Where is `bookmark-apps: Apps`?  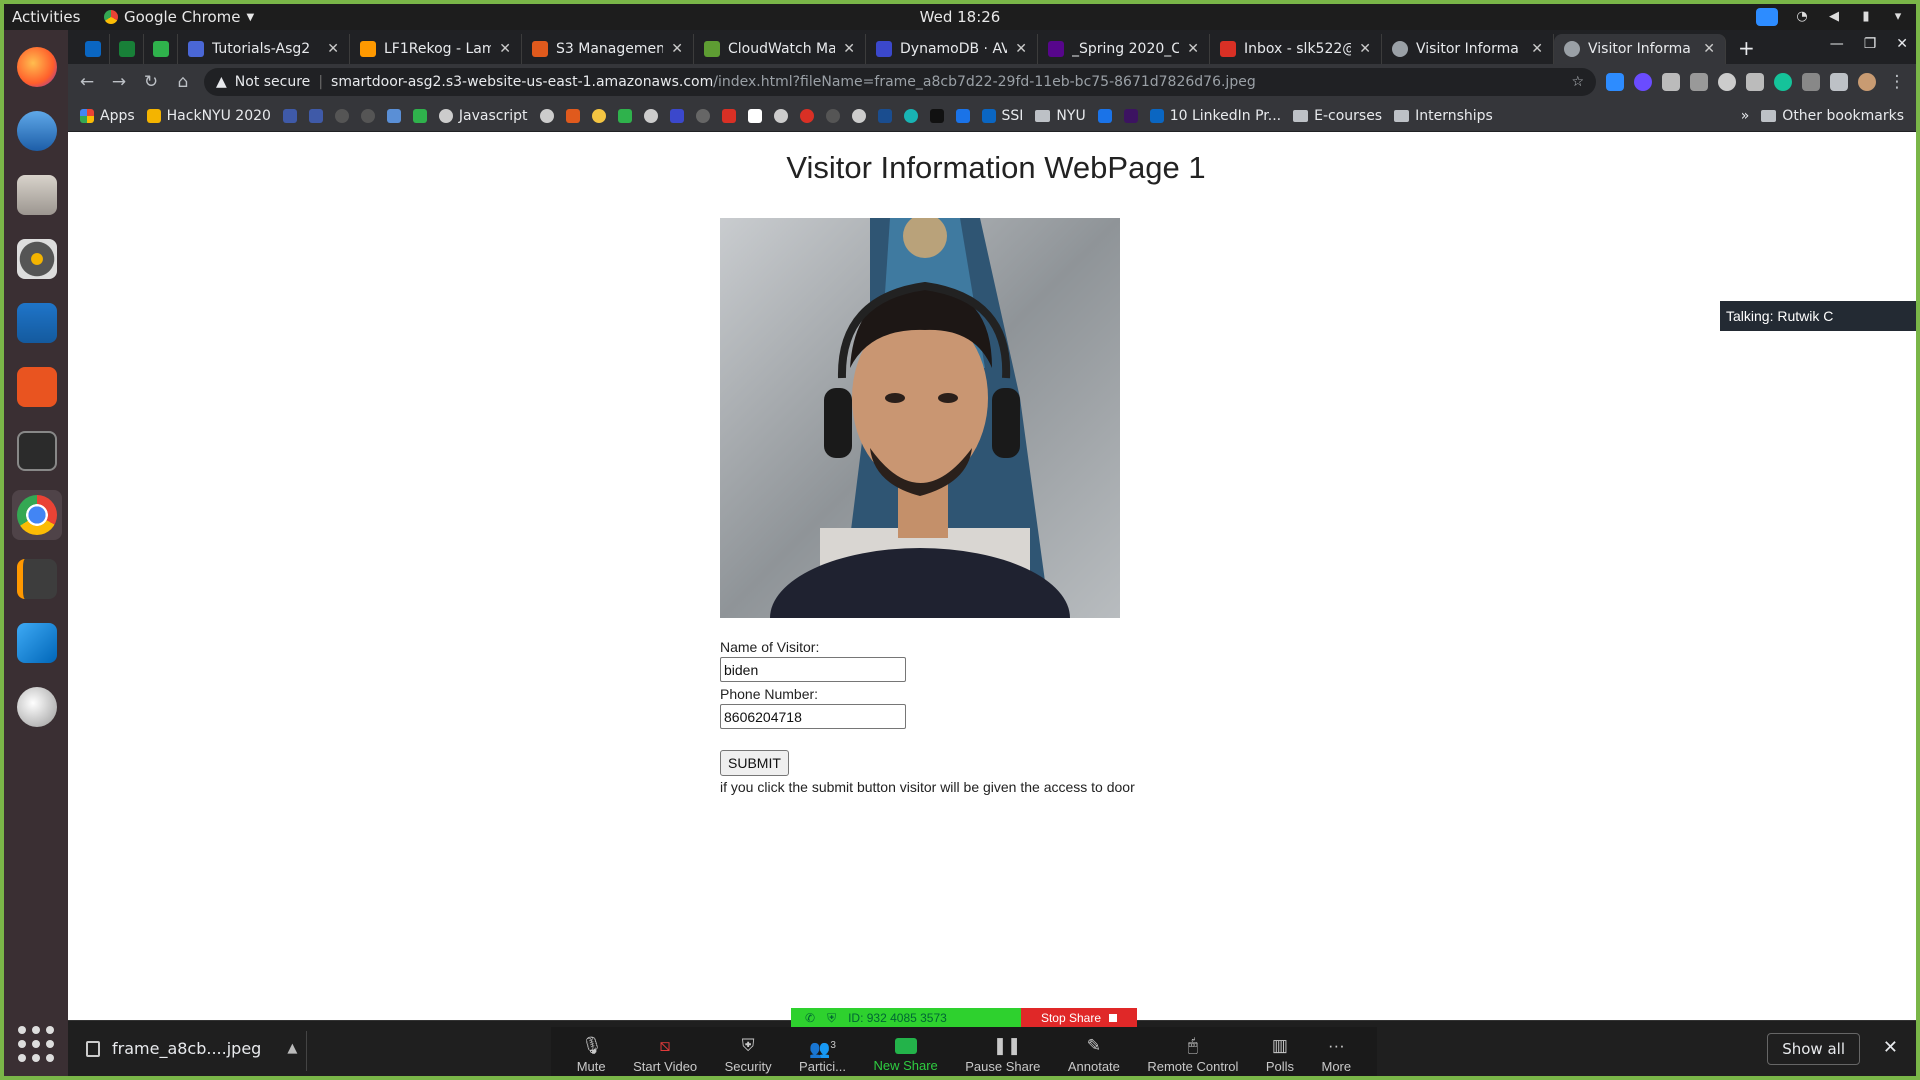
bookmark-apps: Apps is located at coordinates (107, 116).